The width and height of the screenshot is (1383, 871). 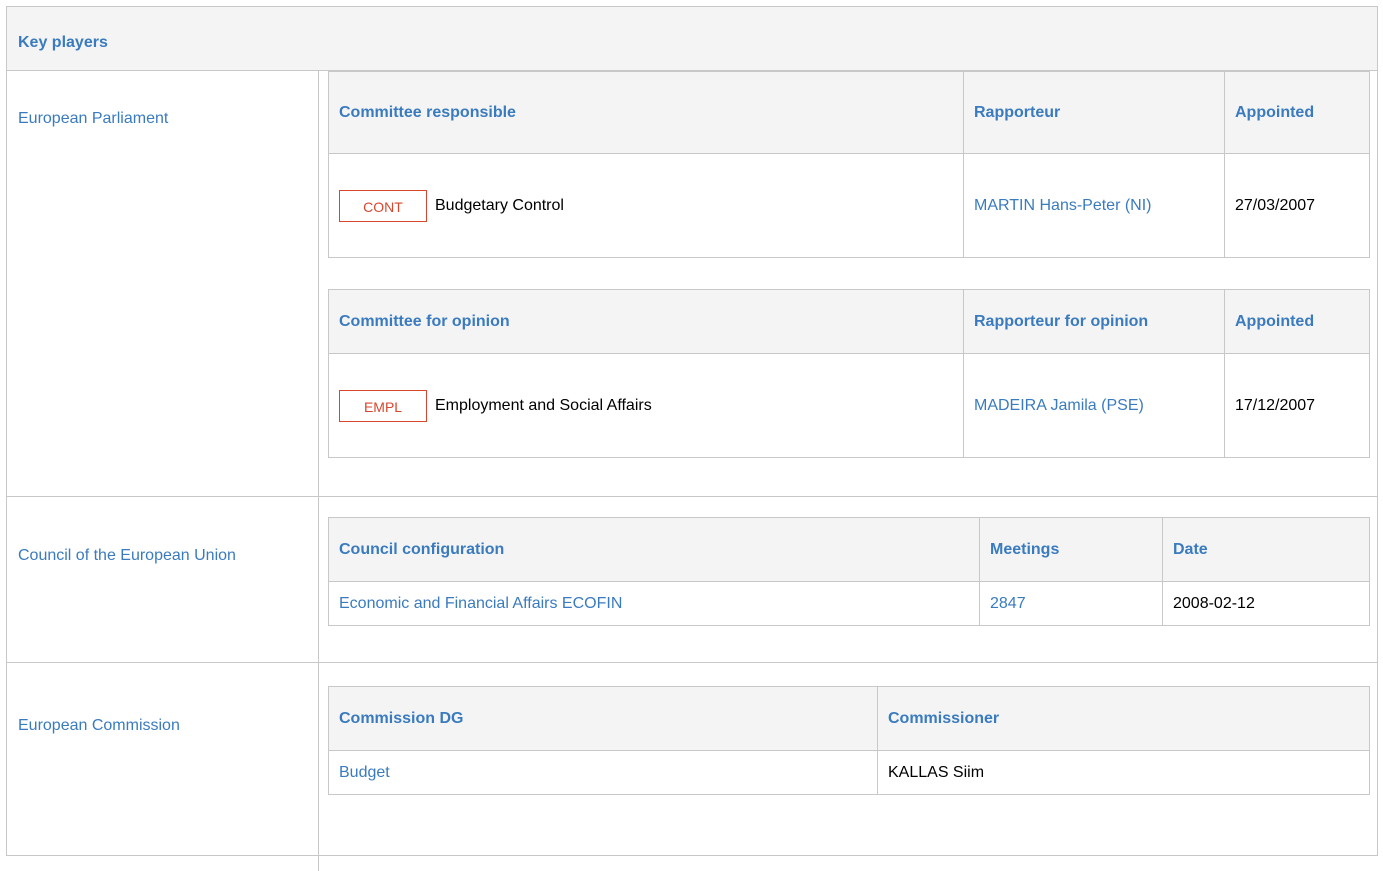 What do you see at coordinates (93, 119) in the screenshot?
I see `european-parliament-link: European Parliament` at bounding box center [93, 119].